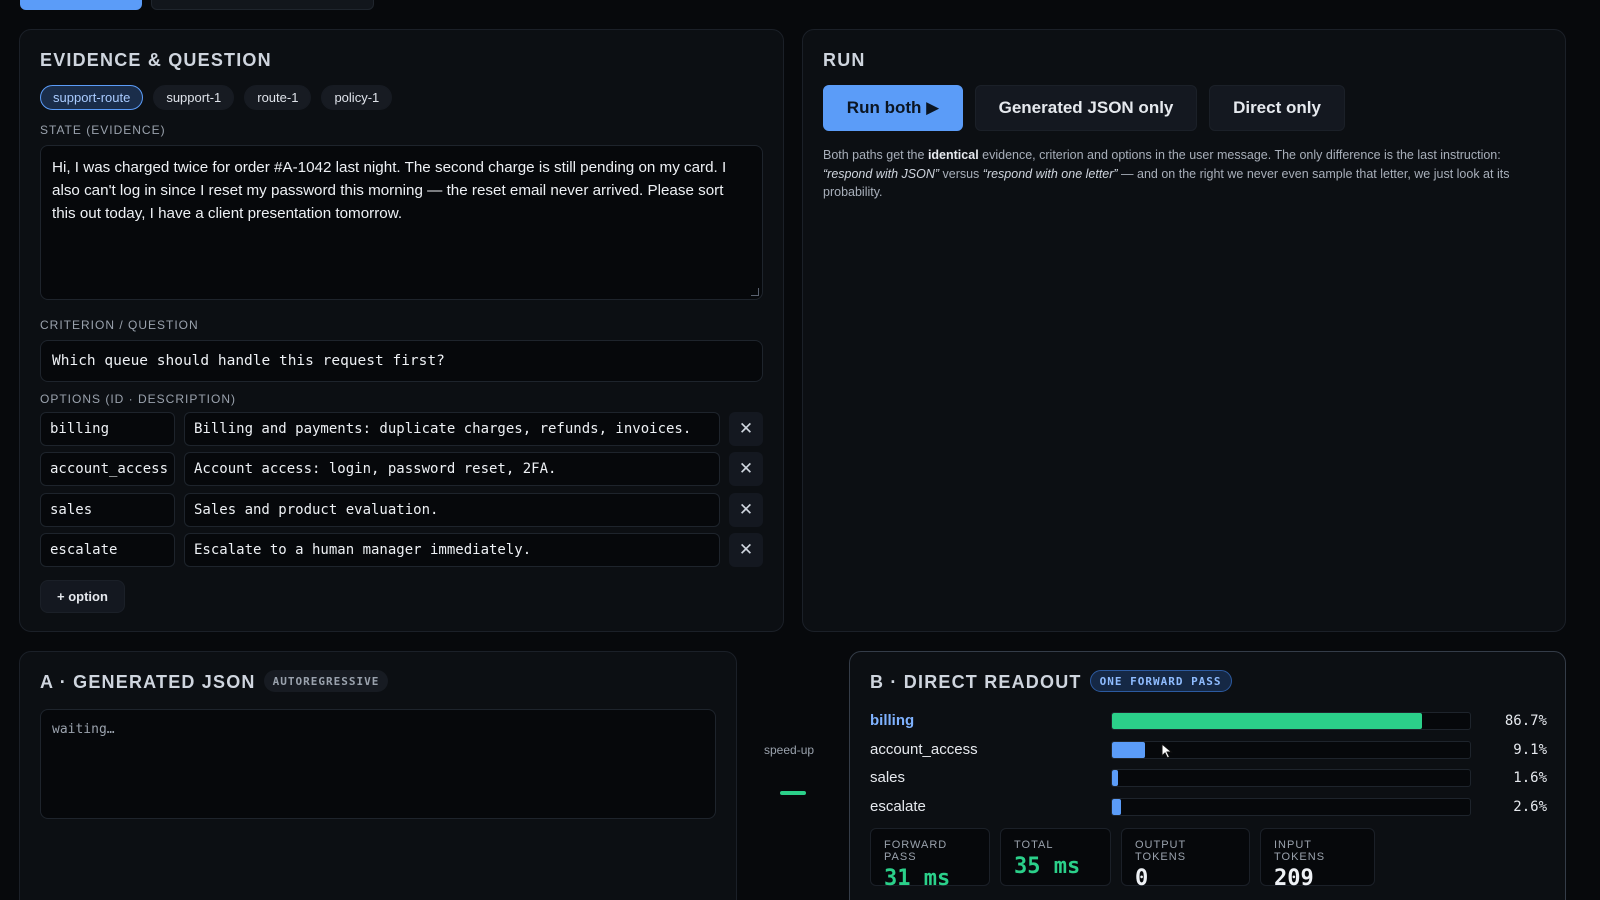 The height and width of the screenshot is (900, 1600). Describe the element at coordinates (326, 681) in the screenshot. I see `autoregressive-badge: AUTOREGRESSIVE` at that location.